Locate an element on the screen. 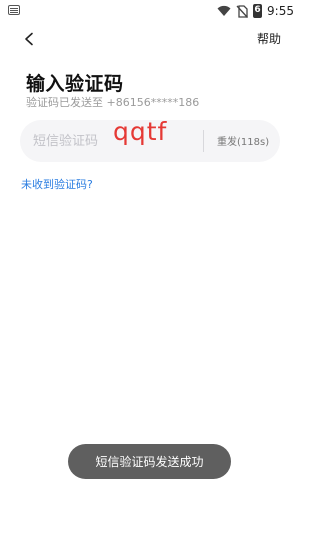 The image size is (320, 533). help-button: 帮助 is located at coordinates (269, 38).